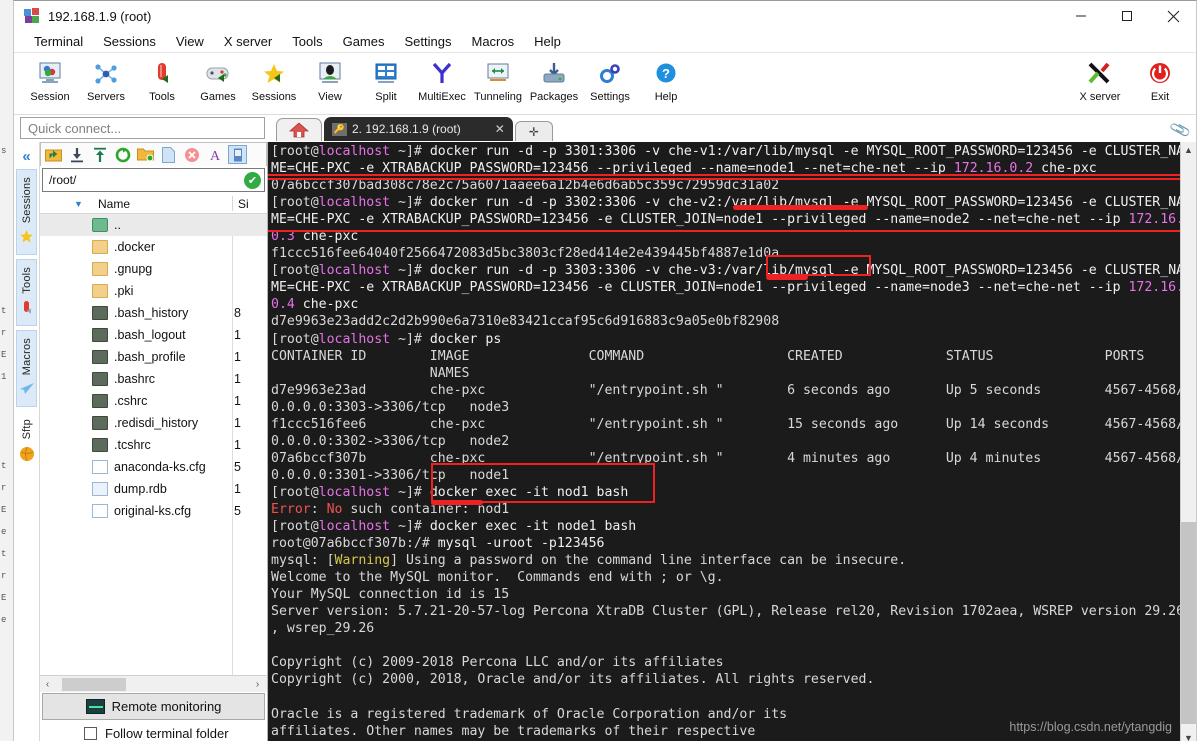 Image resolution: width=1197 pixels, height=746 pixels. Describe the element at coordinates (547, 41) in the screenshot. I see `menu-help: Help` at that location.